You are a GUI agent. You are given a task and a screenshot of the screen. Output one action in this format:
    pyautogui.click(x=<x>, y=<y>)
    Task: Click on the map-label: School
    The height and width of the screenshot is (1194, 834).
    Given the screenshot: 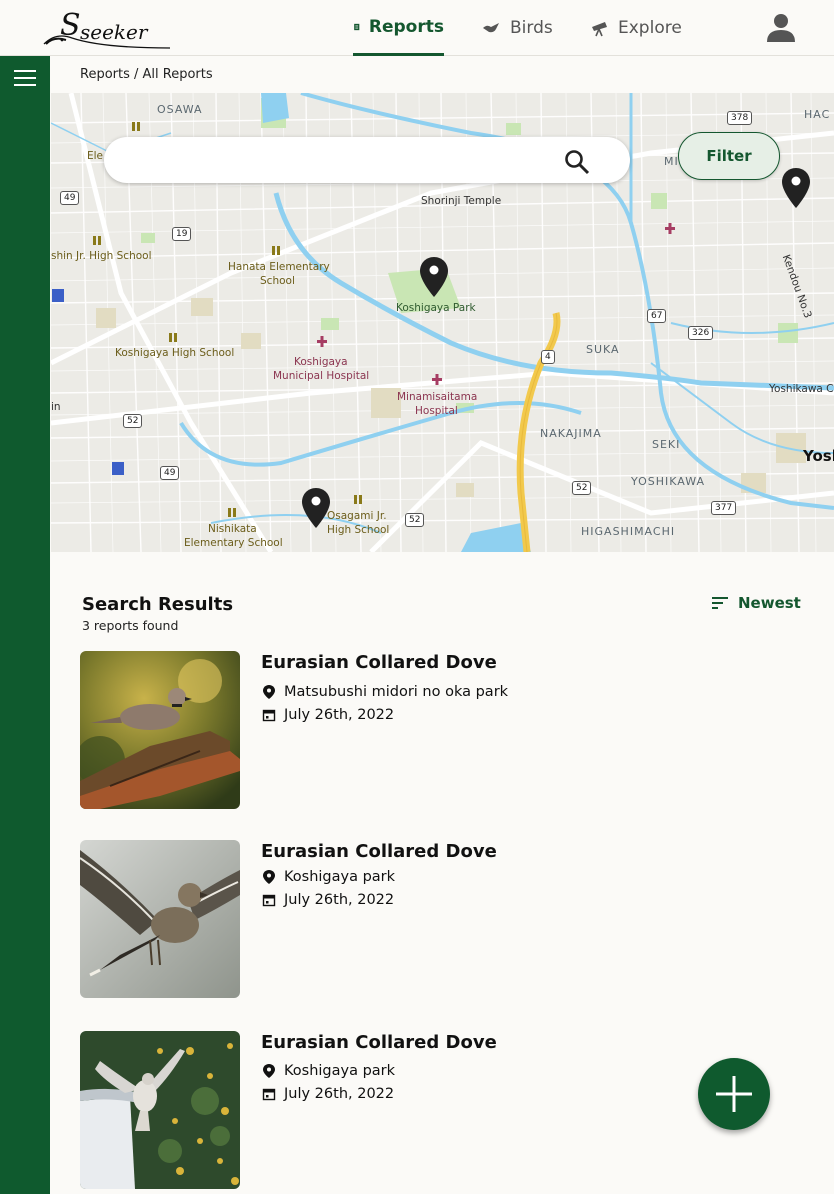 What is the action you would take?
    pyautogui.click(x=277, y=281)
    